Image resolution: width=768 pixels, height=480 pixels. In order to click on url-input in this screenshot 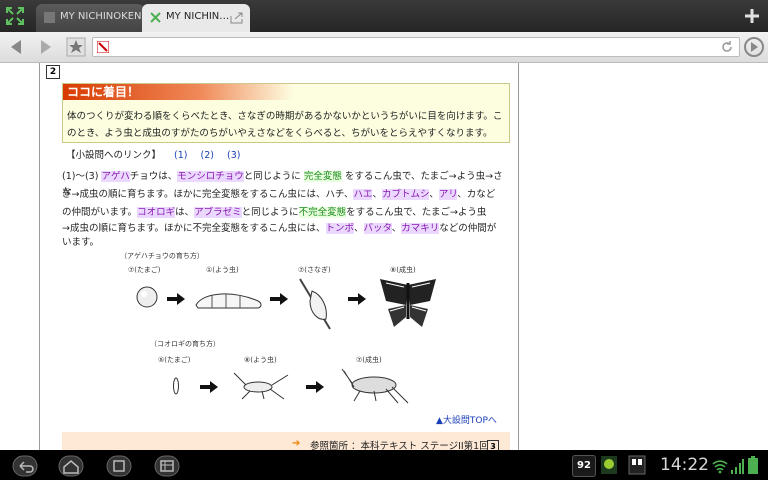, I will do `click(416, 47)`.